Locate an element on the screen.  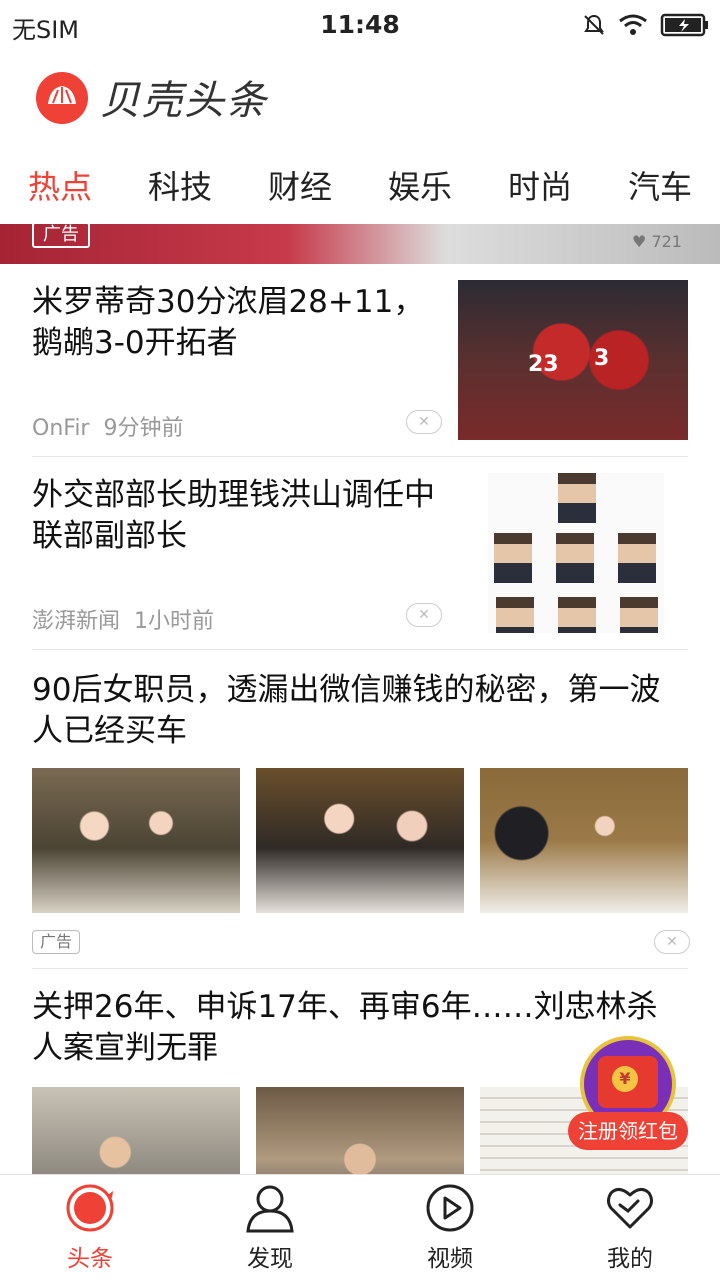
status-bar: 无SIM 11:48 is located at coordinates (360, 25).